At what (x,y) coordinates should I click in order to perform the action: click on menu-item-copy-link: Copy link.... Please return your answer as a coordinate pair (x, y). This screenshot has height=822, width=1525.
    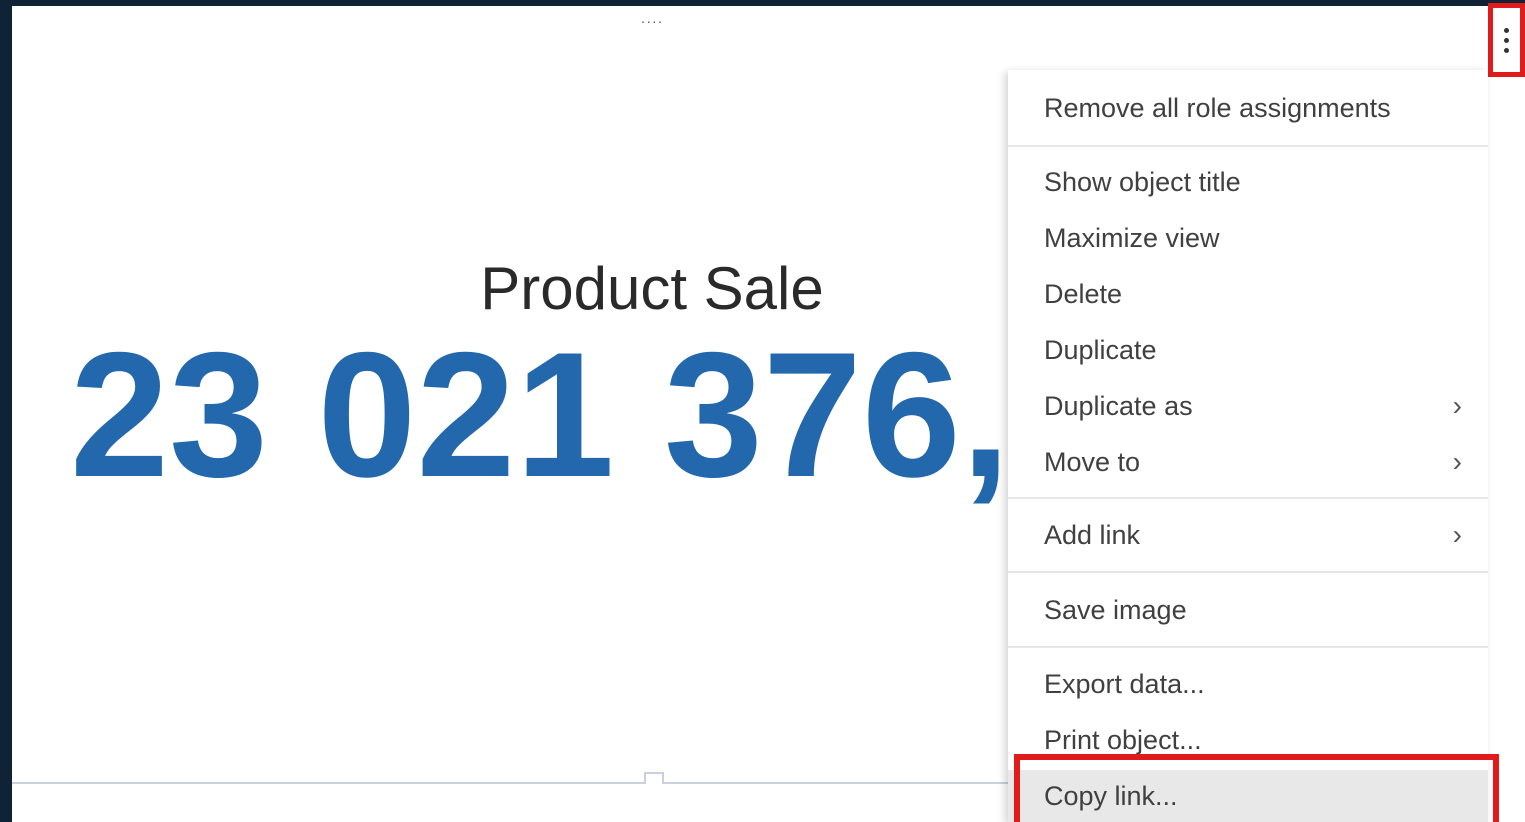
    Looking at the image, I should click on (1248, 796).